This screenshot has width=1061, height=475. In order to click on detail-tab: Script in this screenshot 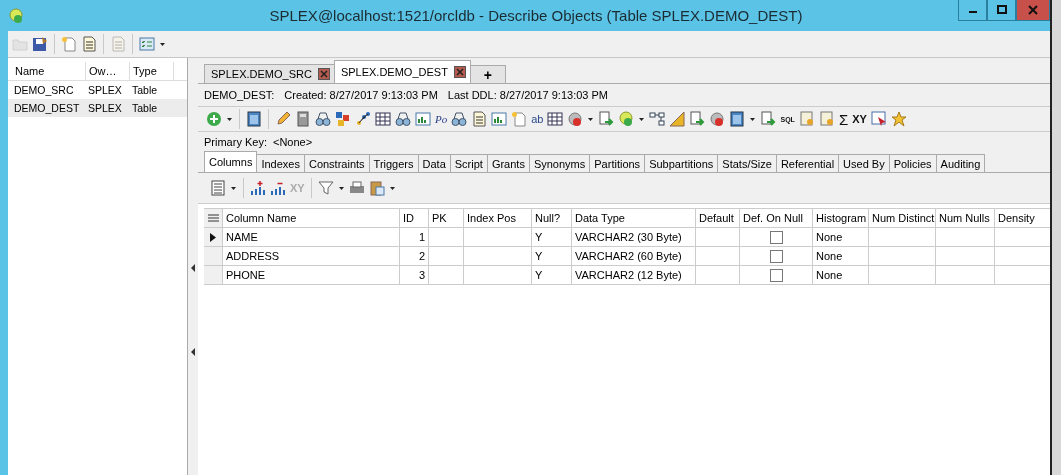, I will do `click(468, 163)`.